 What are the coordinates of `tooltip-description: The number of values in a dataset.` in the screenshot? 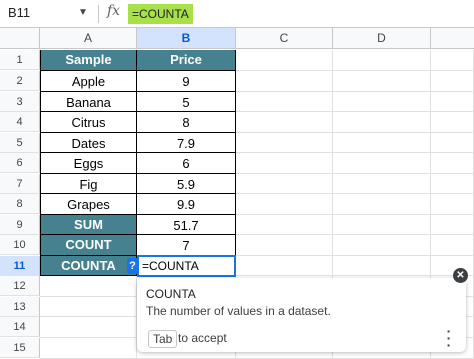 It's located at (238, 311).